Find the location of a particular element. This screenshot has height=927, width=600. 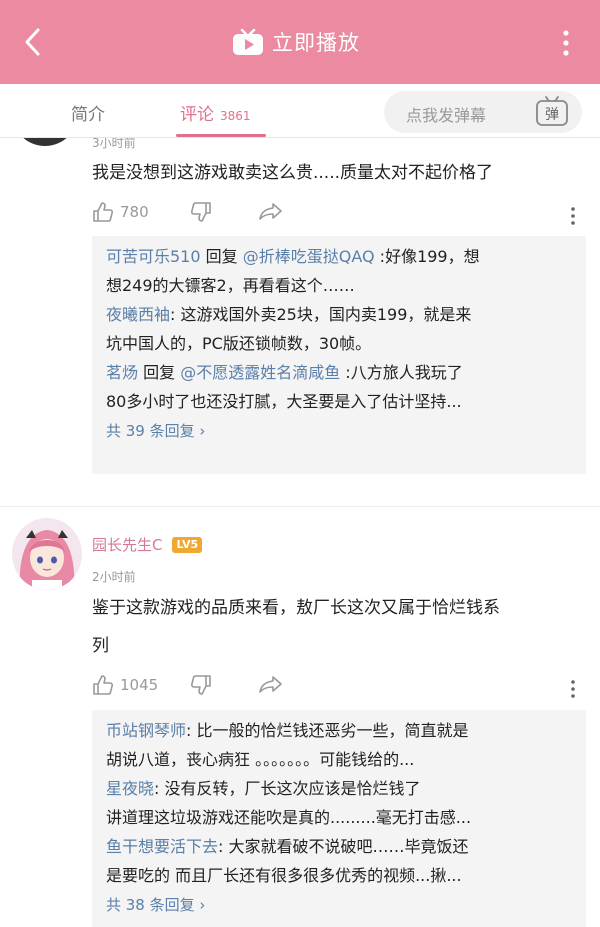

top-bar: 立即播放 is located at coordinates (300, 42).